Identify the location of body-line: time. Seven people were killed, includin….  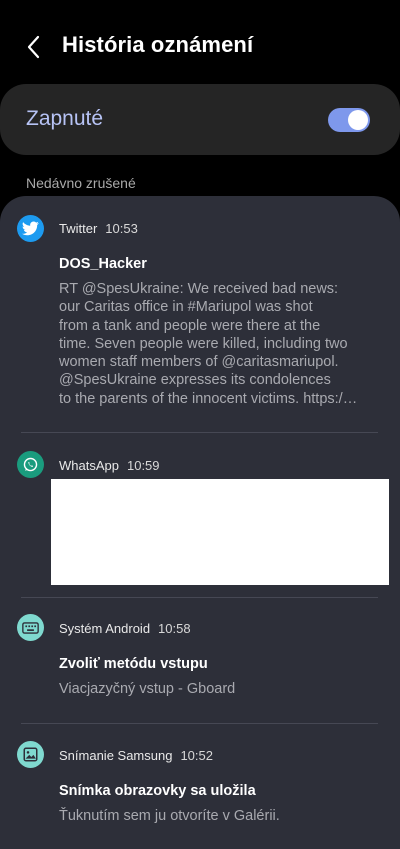
(203, 343).